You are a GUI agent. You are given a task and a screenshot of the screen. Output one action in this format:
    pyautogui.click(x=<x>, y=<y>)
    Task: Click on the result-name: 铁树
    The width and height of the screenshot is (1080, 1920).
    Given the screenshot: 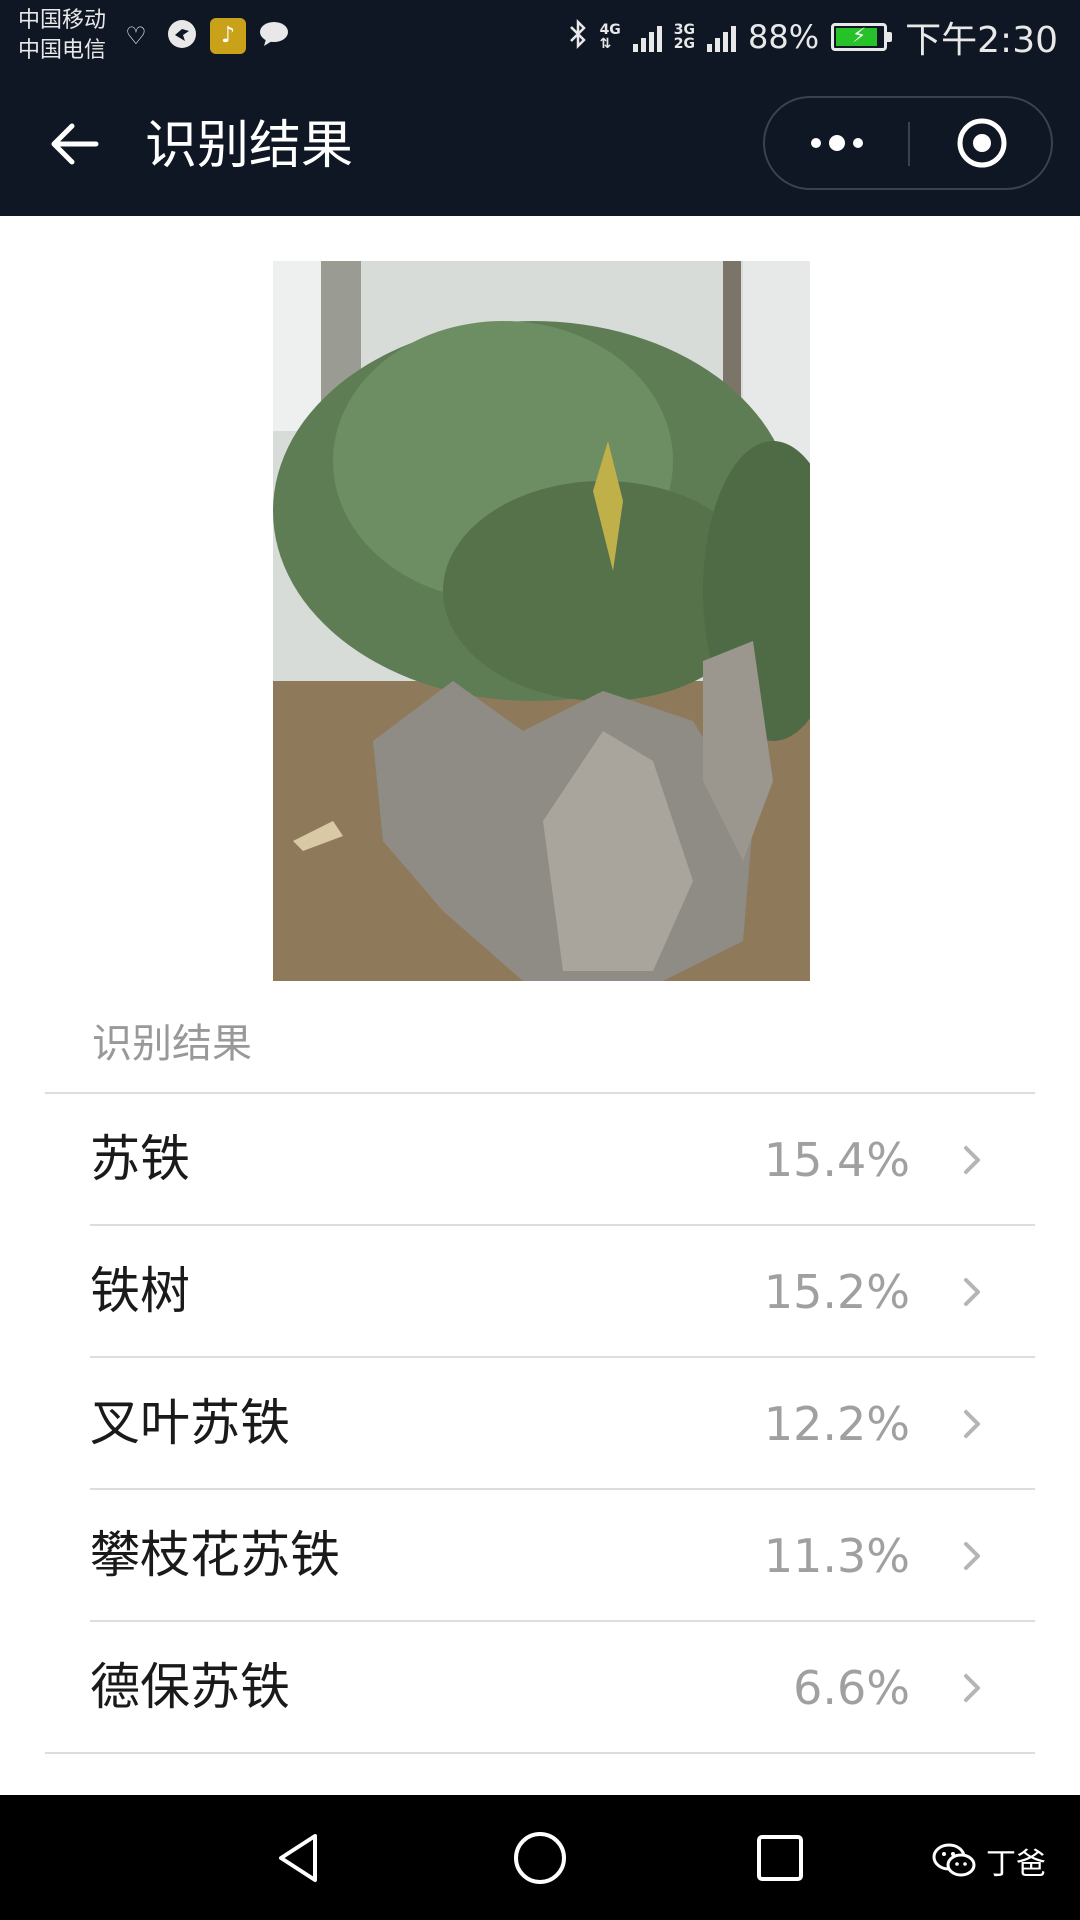 What is the action you would take?
    pyautogui.click(x=140, y=1291)
    